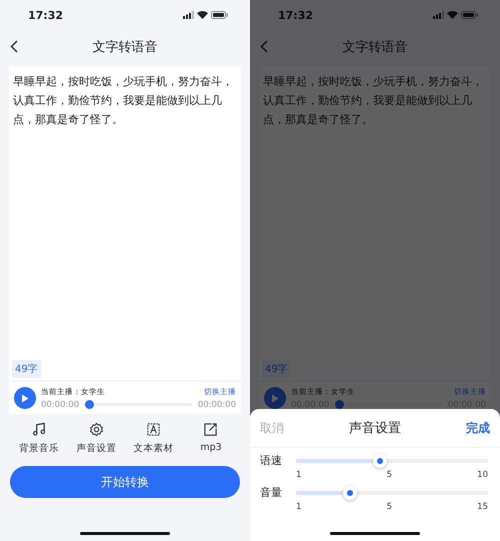 The image size is (500, 541). Describe the element at coordinates (271, 492) in the screenshot. I see `slider-label: 音量` at that location.